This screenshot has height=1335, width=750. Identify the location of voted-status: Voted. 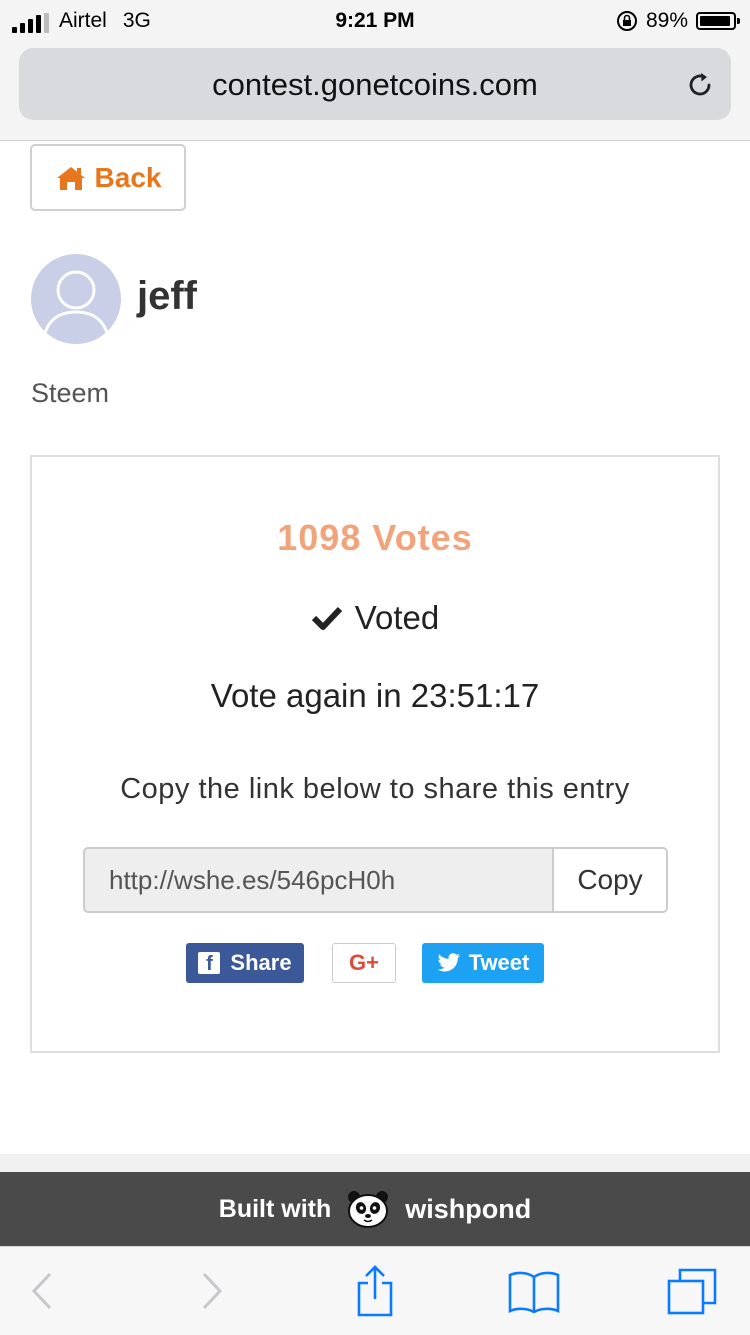
(375, 618).